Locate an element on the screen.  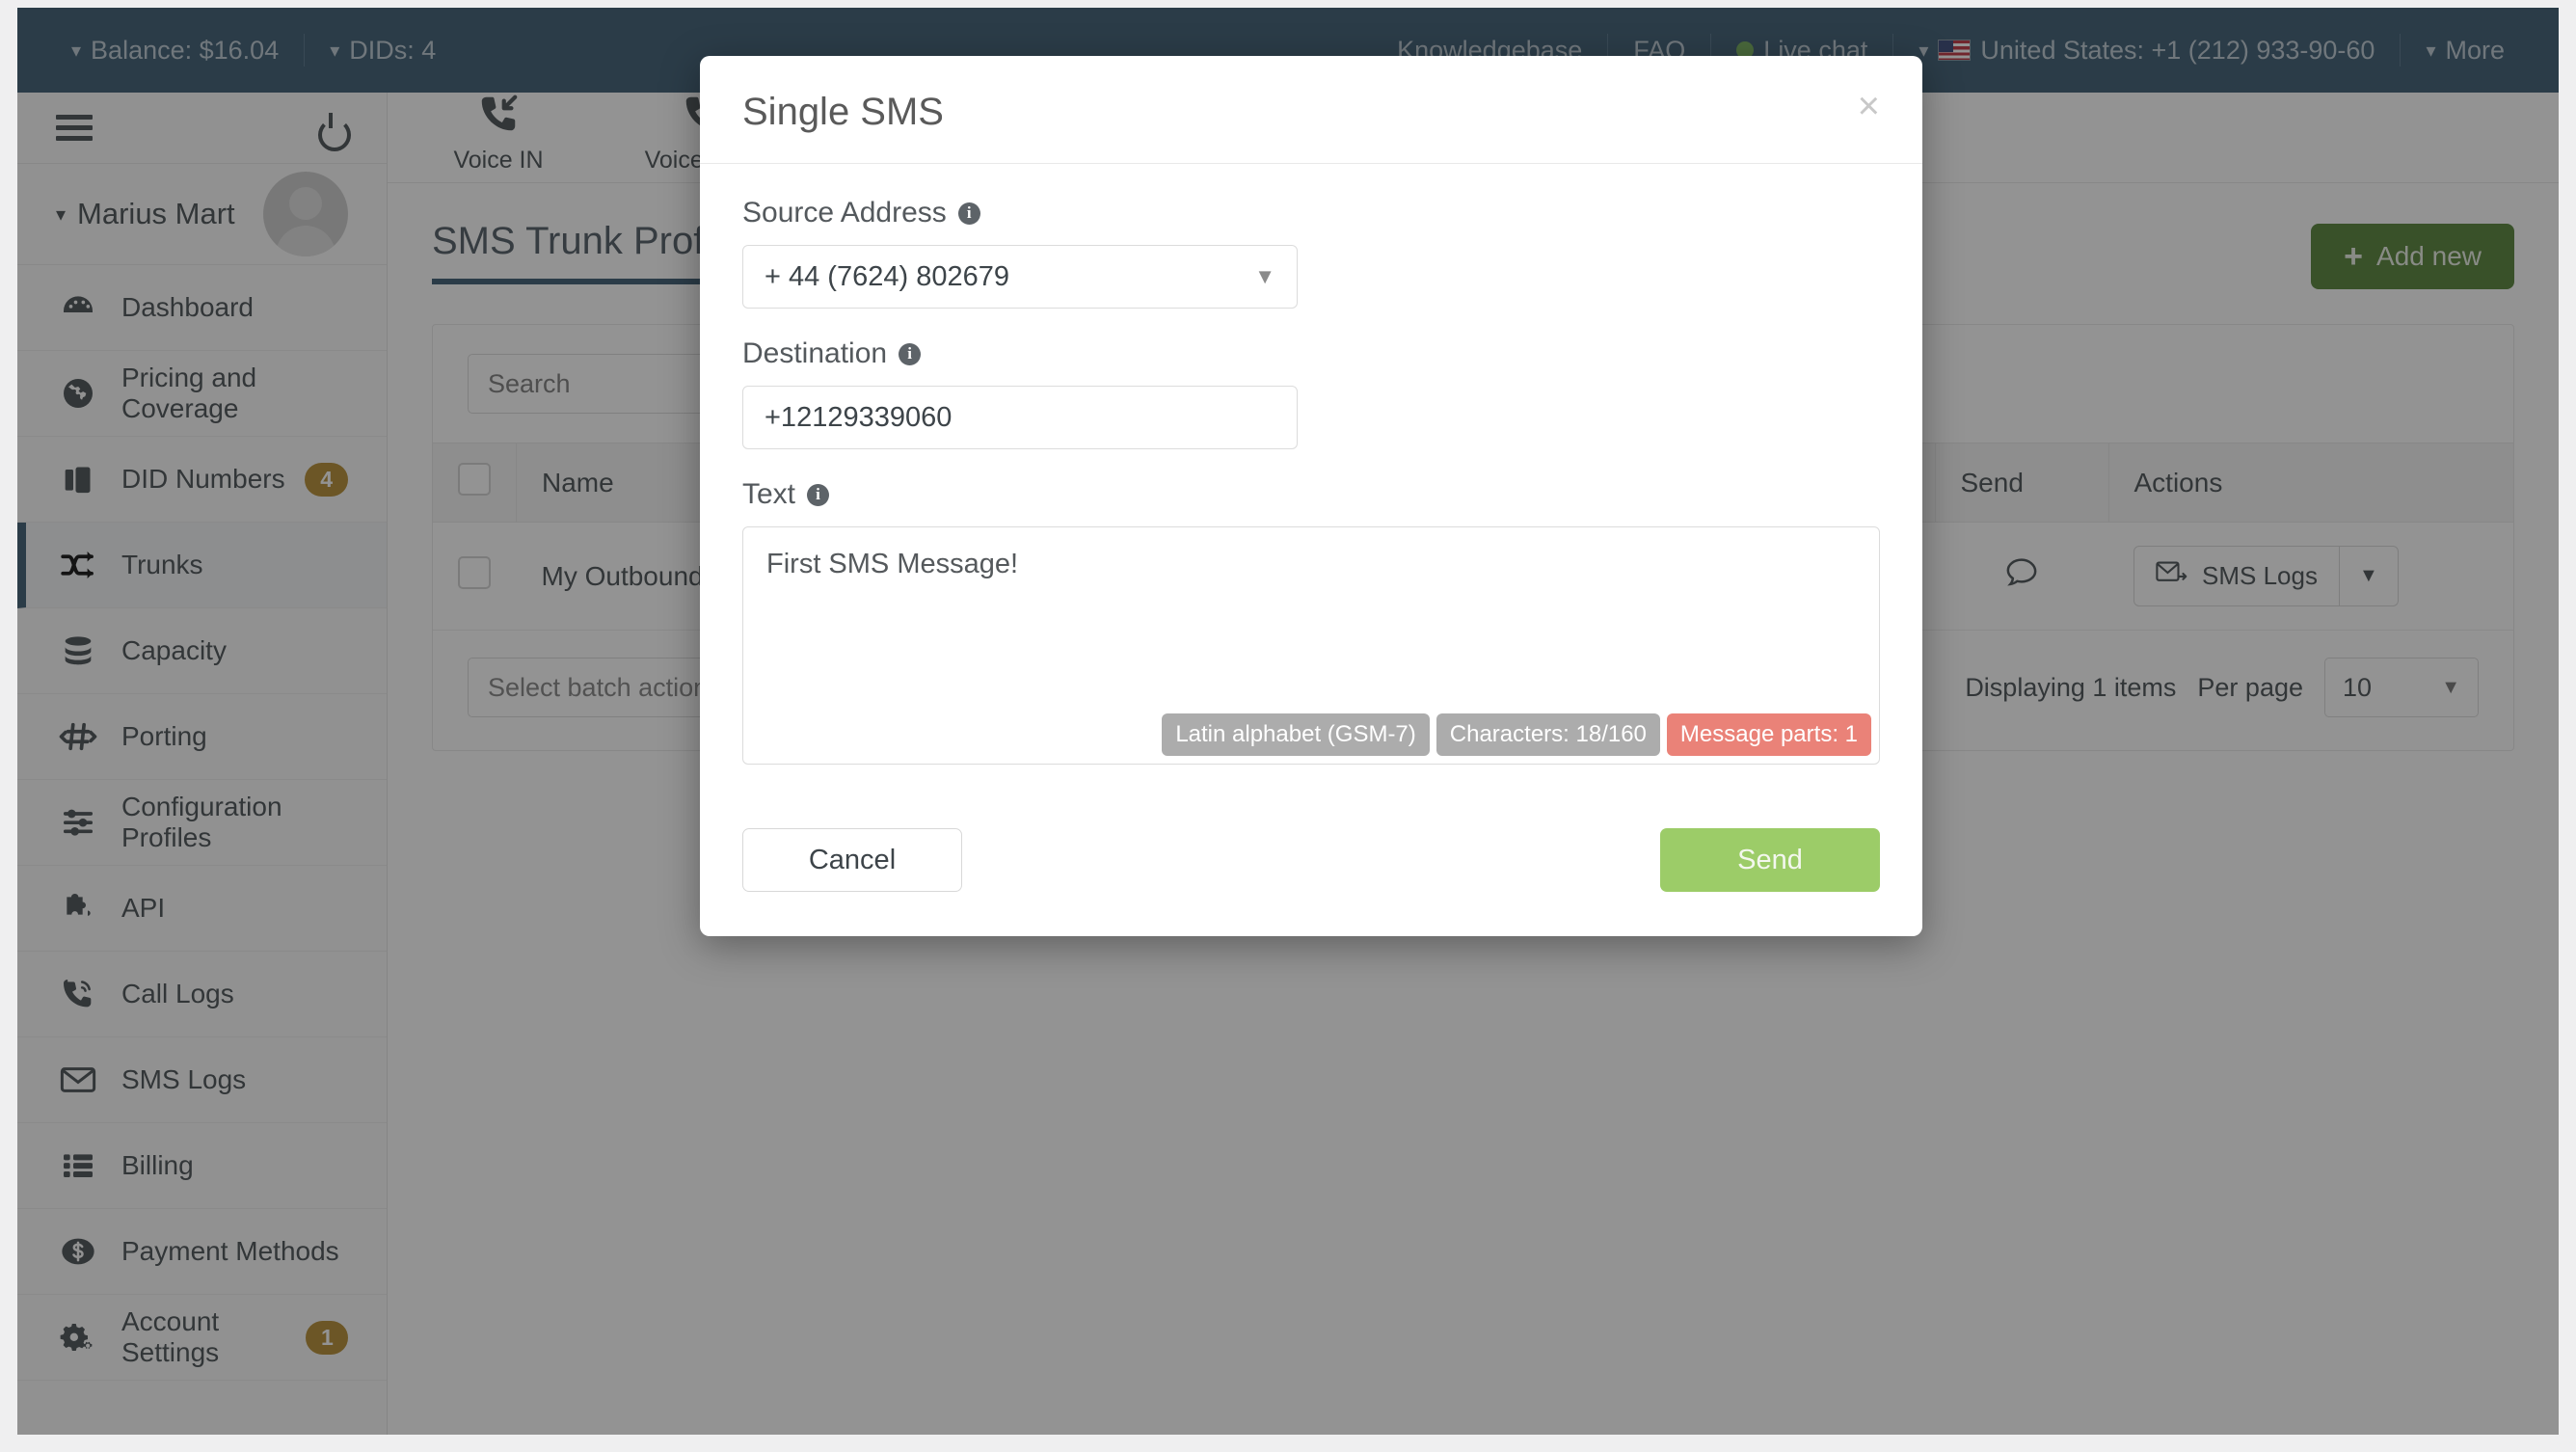
source-address-select: + 44 (7624) 802679 ▼ is located at coordinates (1020, 277).